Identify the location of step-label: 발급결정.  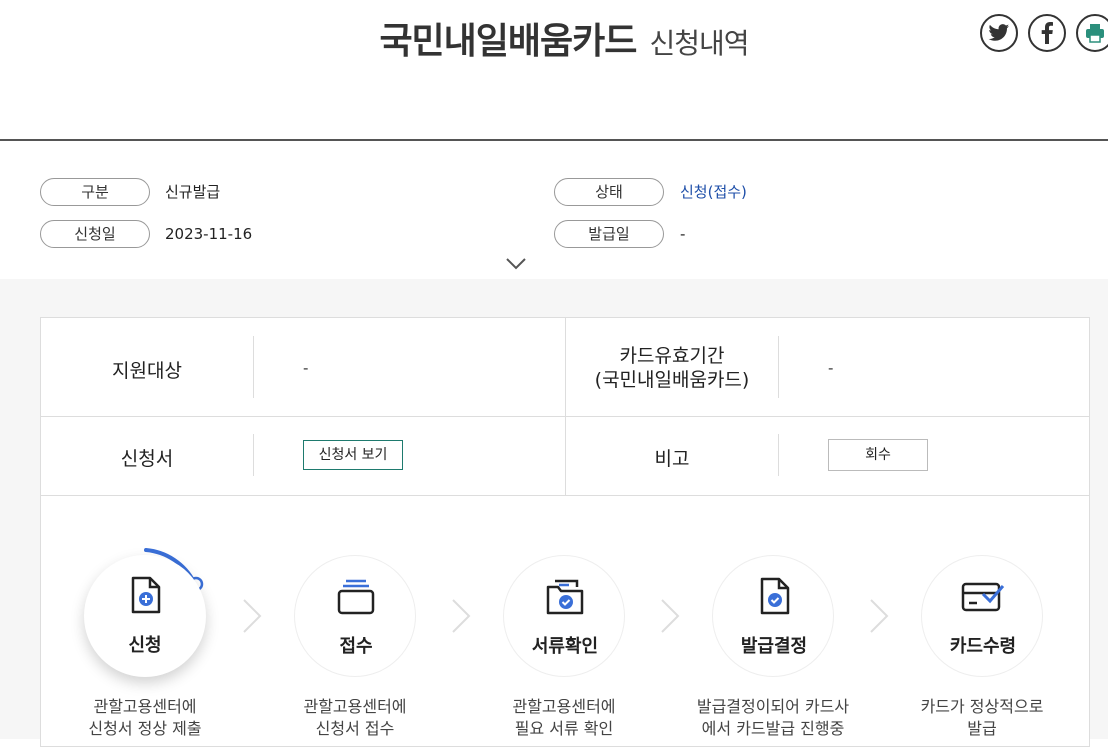
(774, 646).